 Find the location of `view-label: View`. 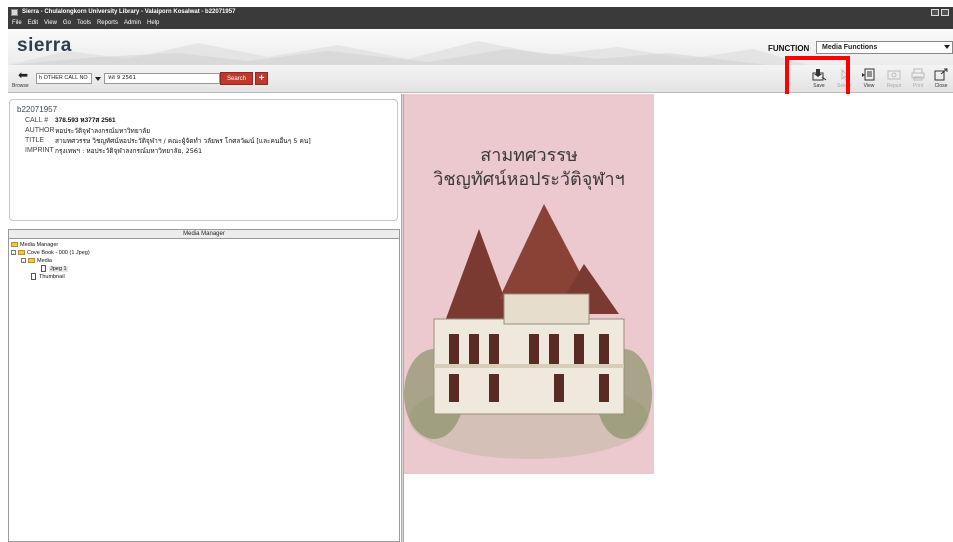

view-label: View is located at coordinates (869, 86).